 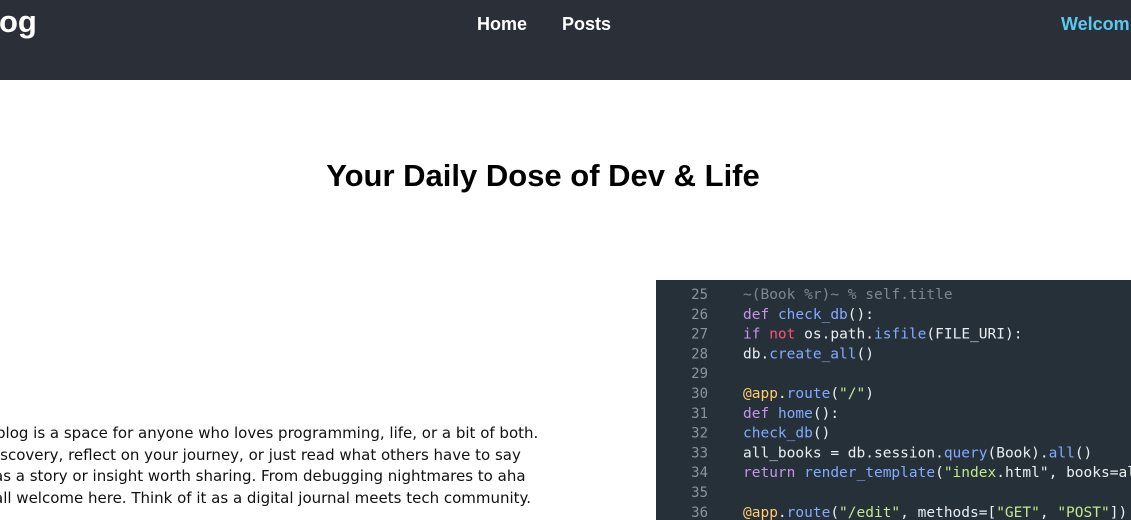 What do you see at coordinates (808, 354) in the screenshot?
I see `code-line-text: db.create_all()` at bounding box center [808, 354].